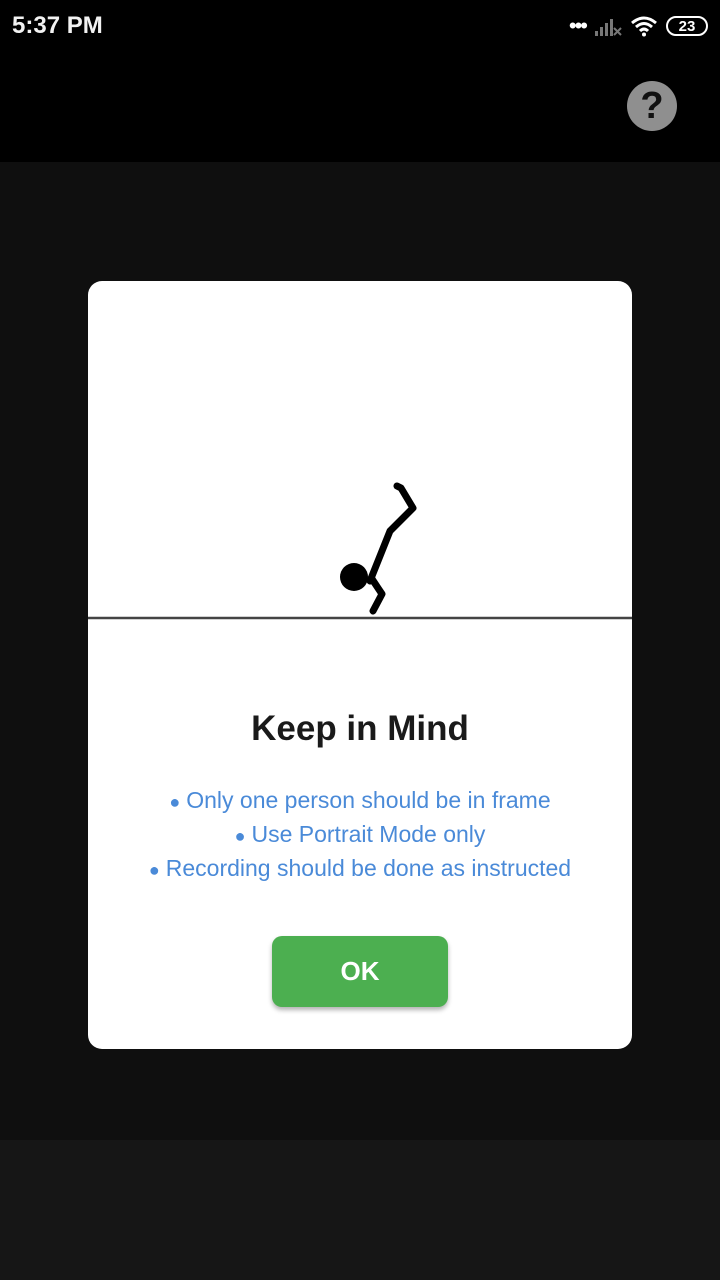 The height and width of the screenshot is (1280, 720). I want to click on help-icon: ?, so click(652, 105).